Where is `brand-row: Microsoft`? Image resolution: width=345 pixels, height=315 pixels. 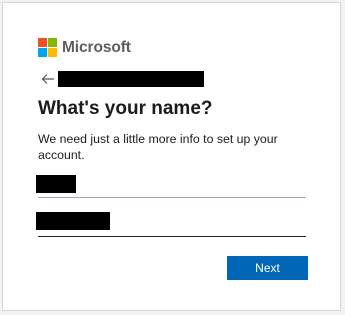 brand-row: Microsoft is located at coordinates (84, 47).